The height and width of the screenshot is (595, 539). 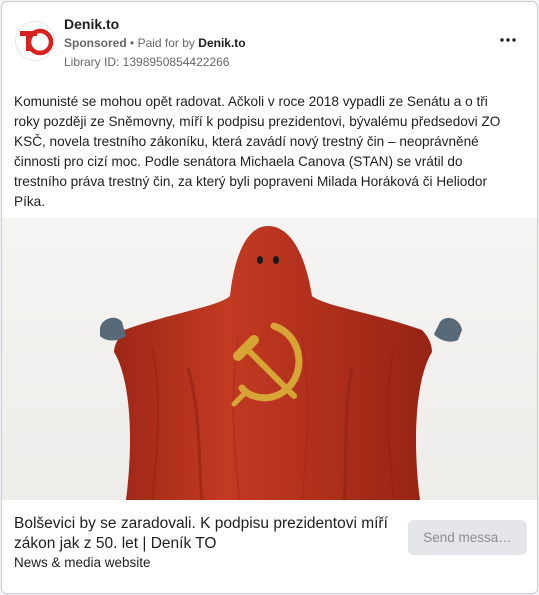 I want to click on more-options-button, so click(x=508, y=40).